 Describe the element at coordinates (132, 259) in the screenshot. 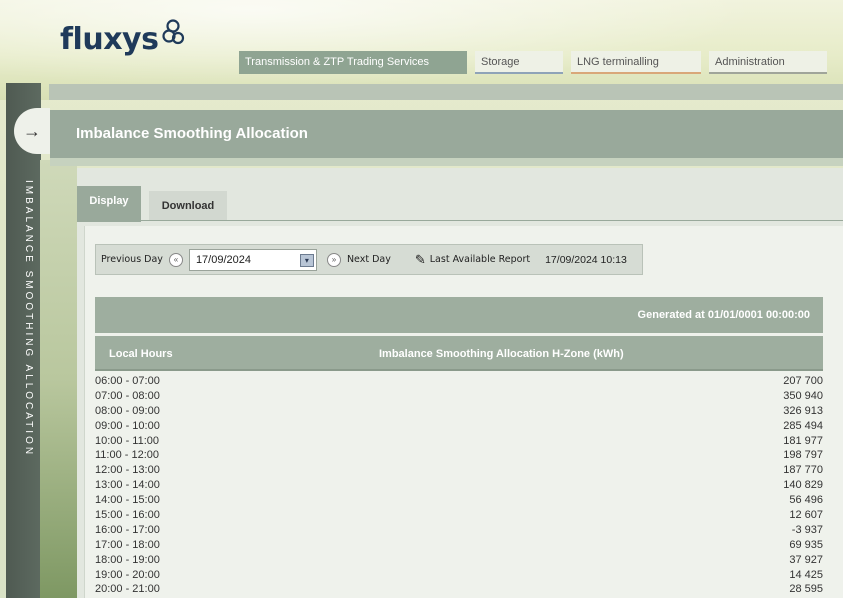

I see `previous-day-label: Previous Day` at that location.